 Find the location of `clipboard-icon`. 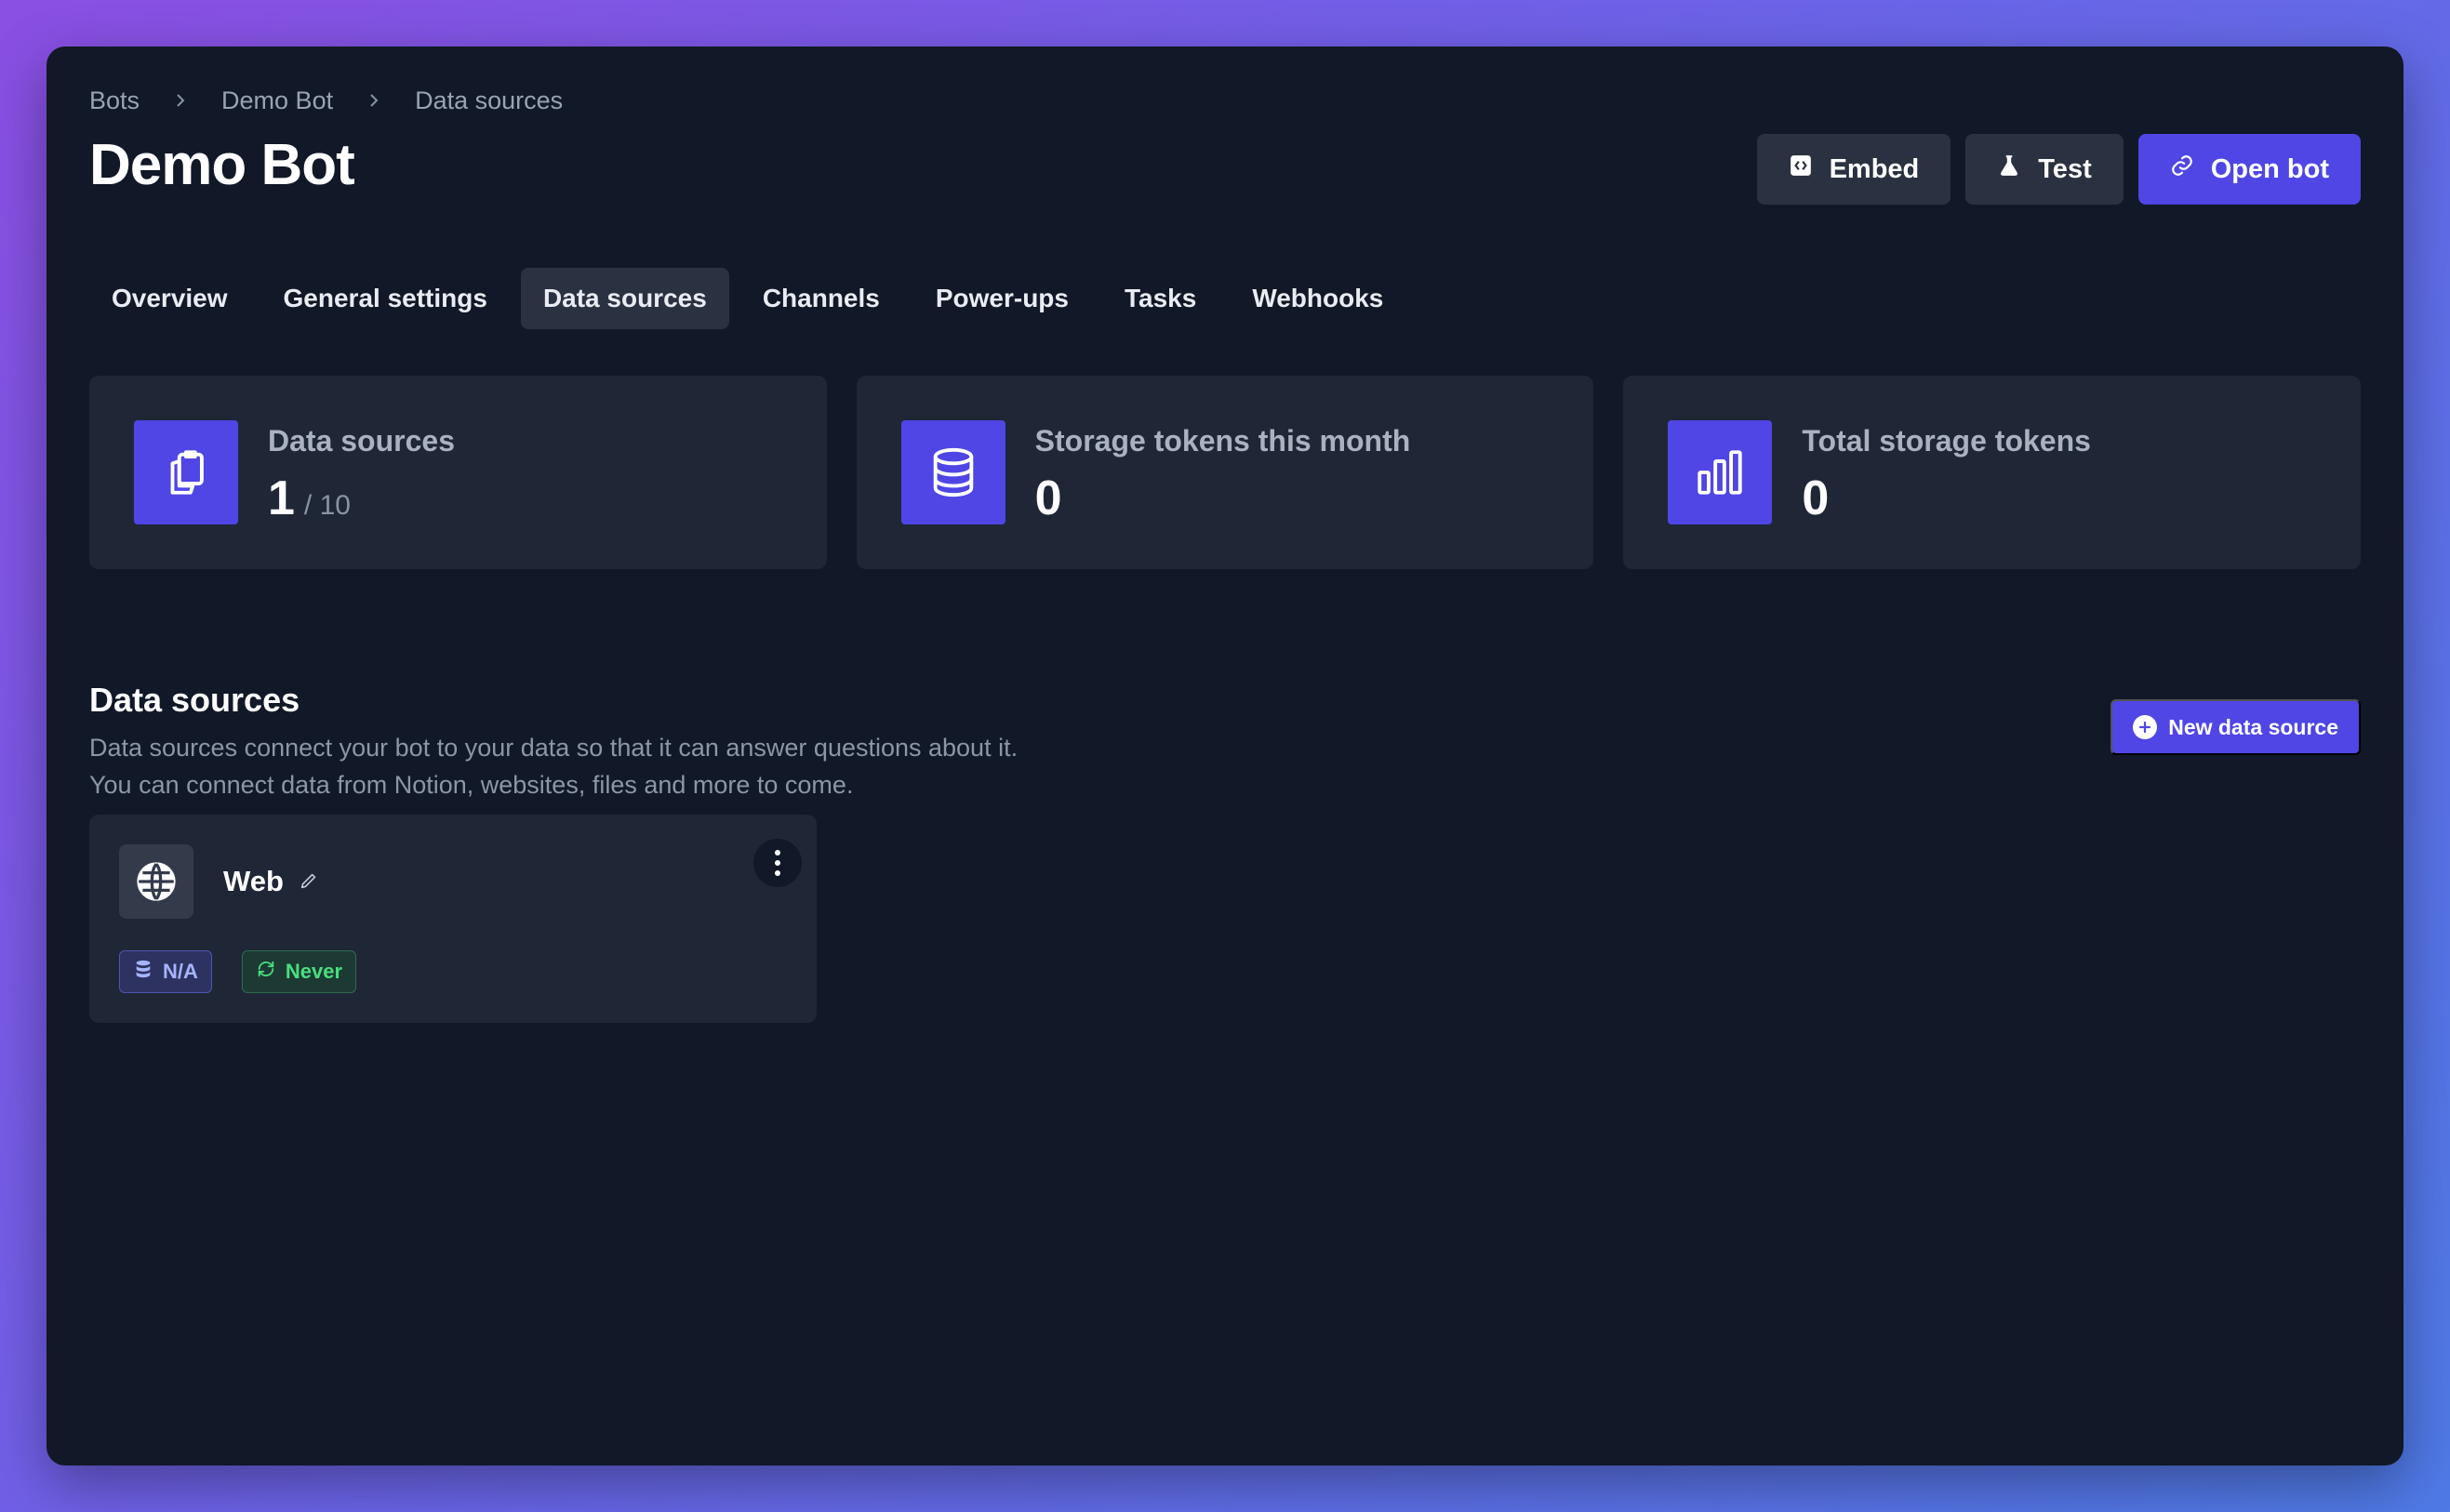

clipboard-icon is located at coordinates (186, 472).